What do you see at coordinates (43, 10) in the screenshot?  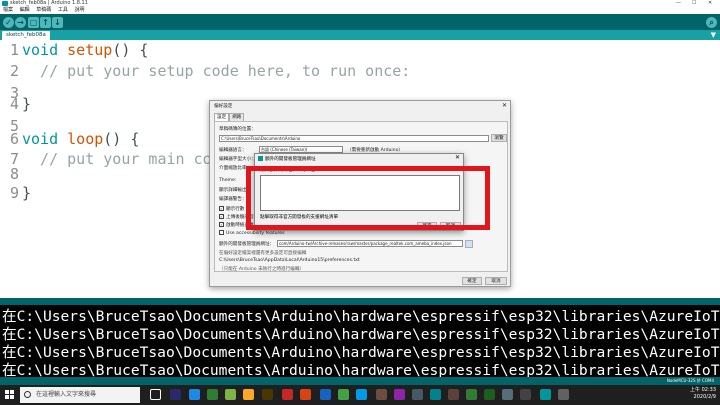 I see `menu-sketch: 草稿碼` at bounding box center [43, 10].